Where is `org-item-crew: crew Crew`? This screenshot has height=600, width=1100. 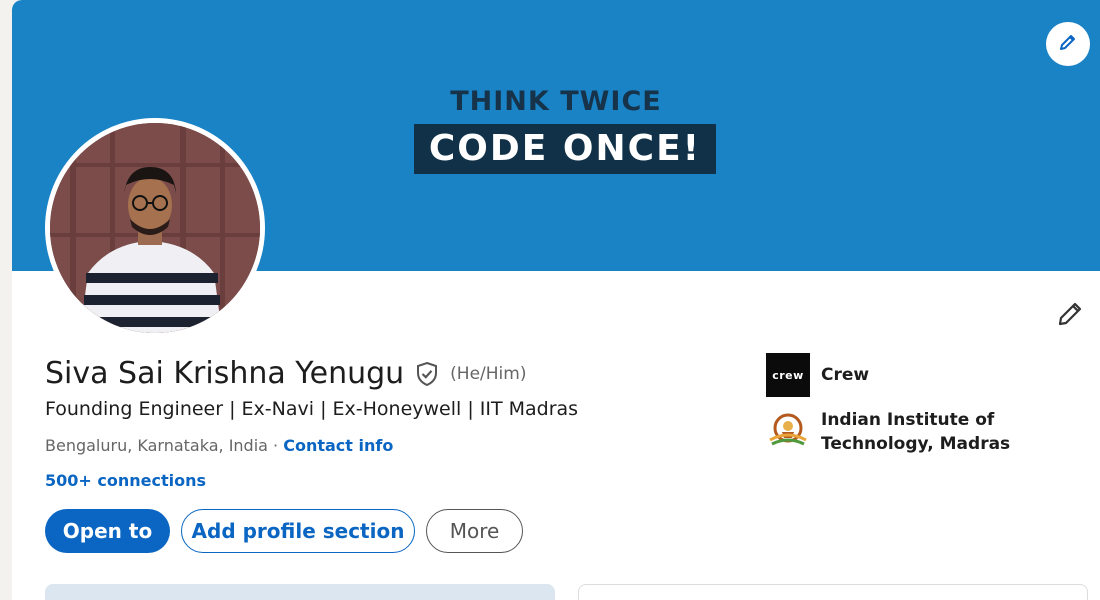
org-item-crew: crew Crew is located at coordinates (817, 375).